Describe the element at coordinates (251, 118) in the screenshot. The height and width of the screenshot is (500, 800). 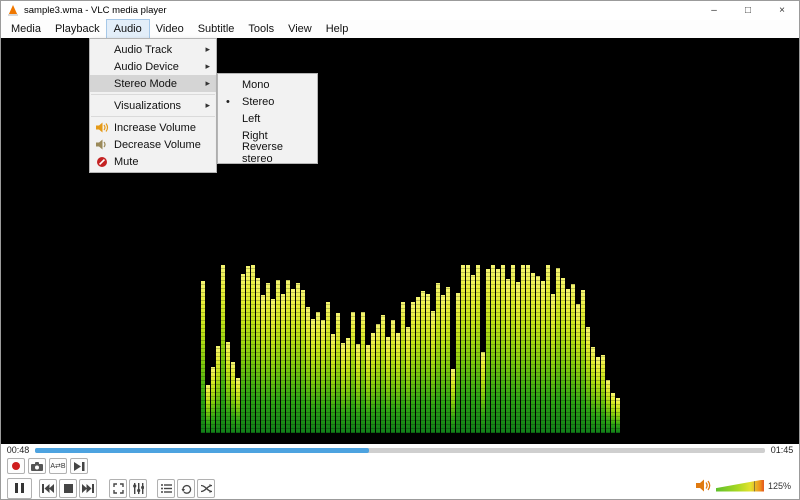
I see `submenu-item-label: Left` at that location.